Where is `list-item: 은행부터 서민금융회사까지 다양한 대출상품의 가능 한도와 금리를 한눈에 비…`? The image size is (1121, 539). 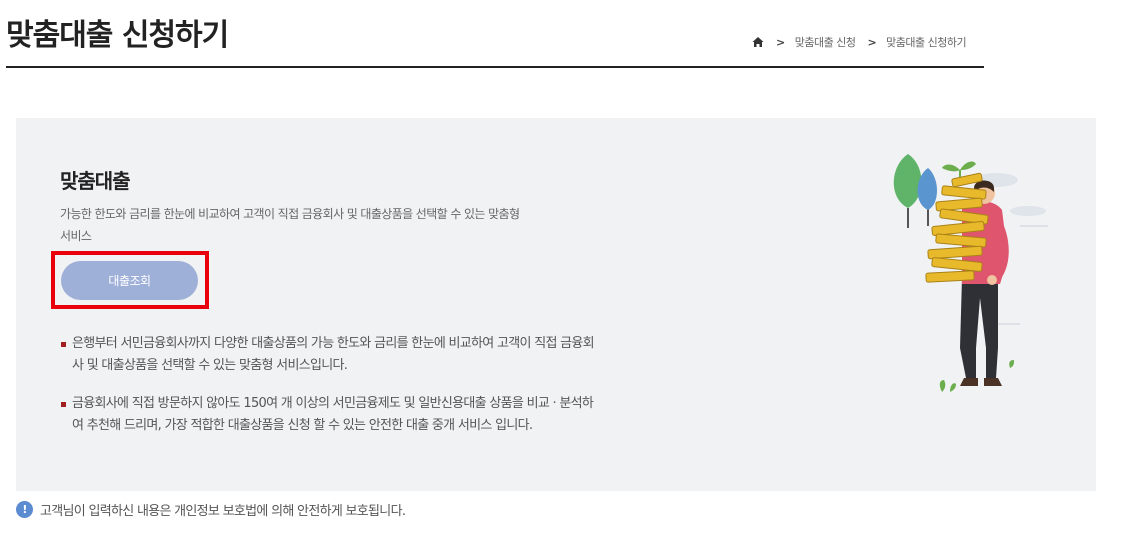
list-item: 은행부터 서민금융회사까지 다양한 대출상품의 가능 한도와 금리를 한눈에 비… is located at coordinates (330, 355).